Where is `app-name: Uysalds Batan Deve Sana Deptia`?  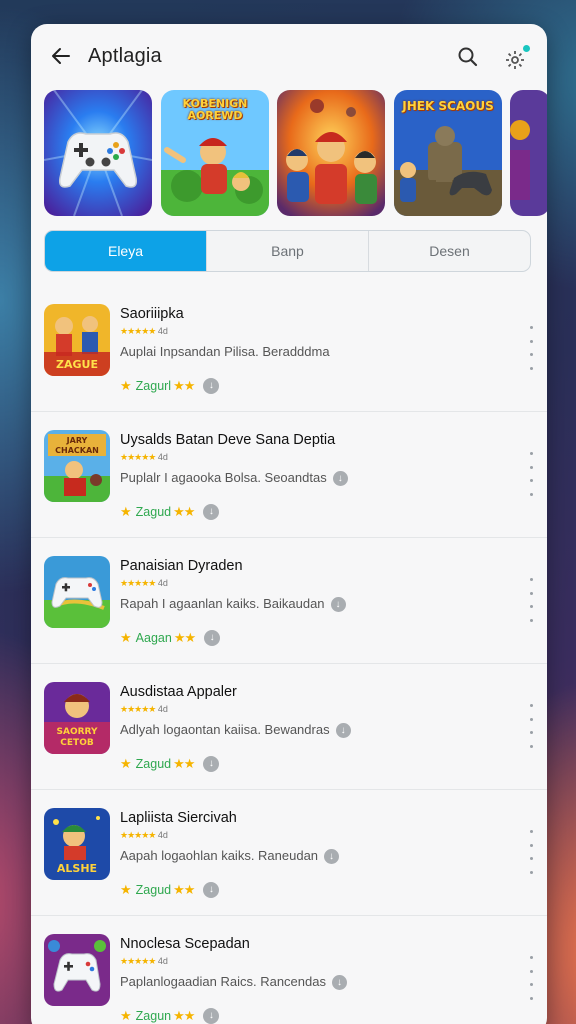
app-name: Uysalds Batan Deve Sana Deptia is located at coordinates (228, 440).